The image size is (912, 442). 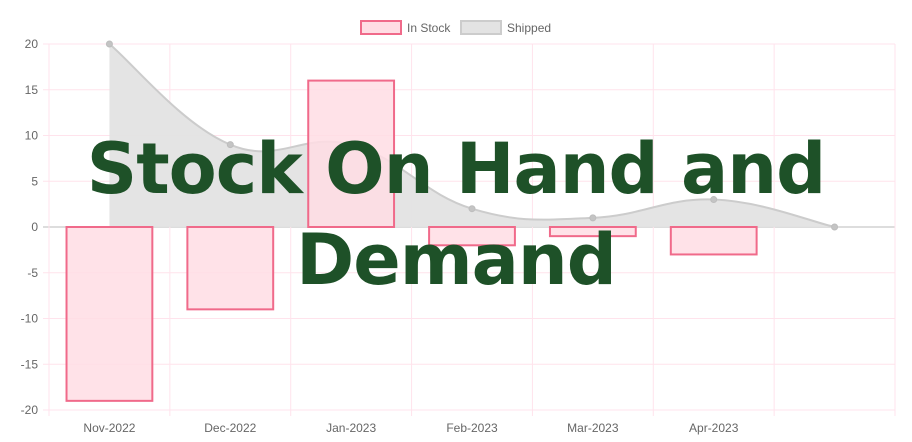 I want to click on y-tick-label: 20, so click(x=32, y=44).